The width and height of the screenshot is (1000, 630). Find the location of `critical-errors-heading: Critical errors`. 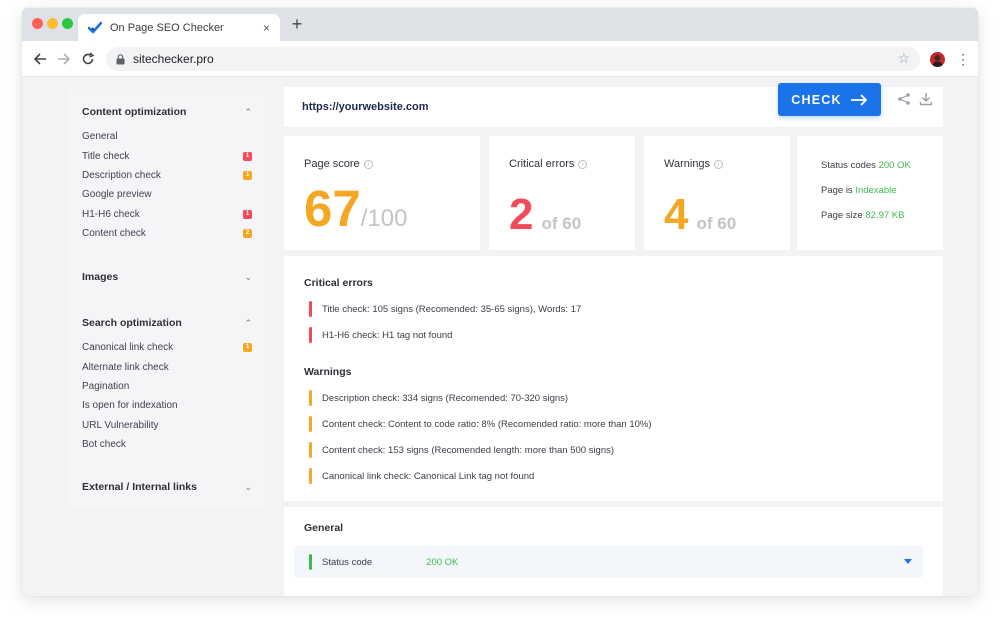

critical-errors-heading: Critical errors is located at coordinates (338, 283).